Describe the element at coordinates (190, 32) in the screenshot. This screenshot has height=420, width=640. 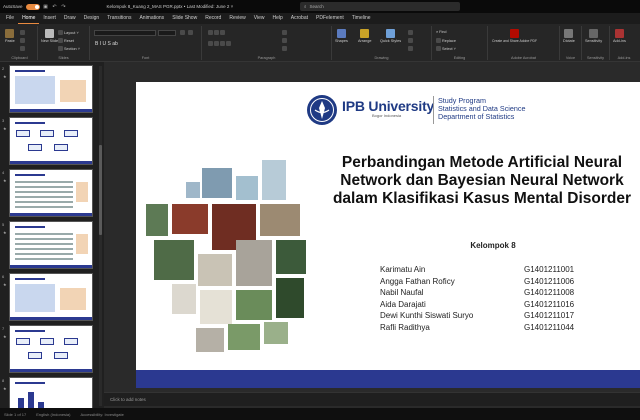
I see `shrink-font-button` at that location.